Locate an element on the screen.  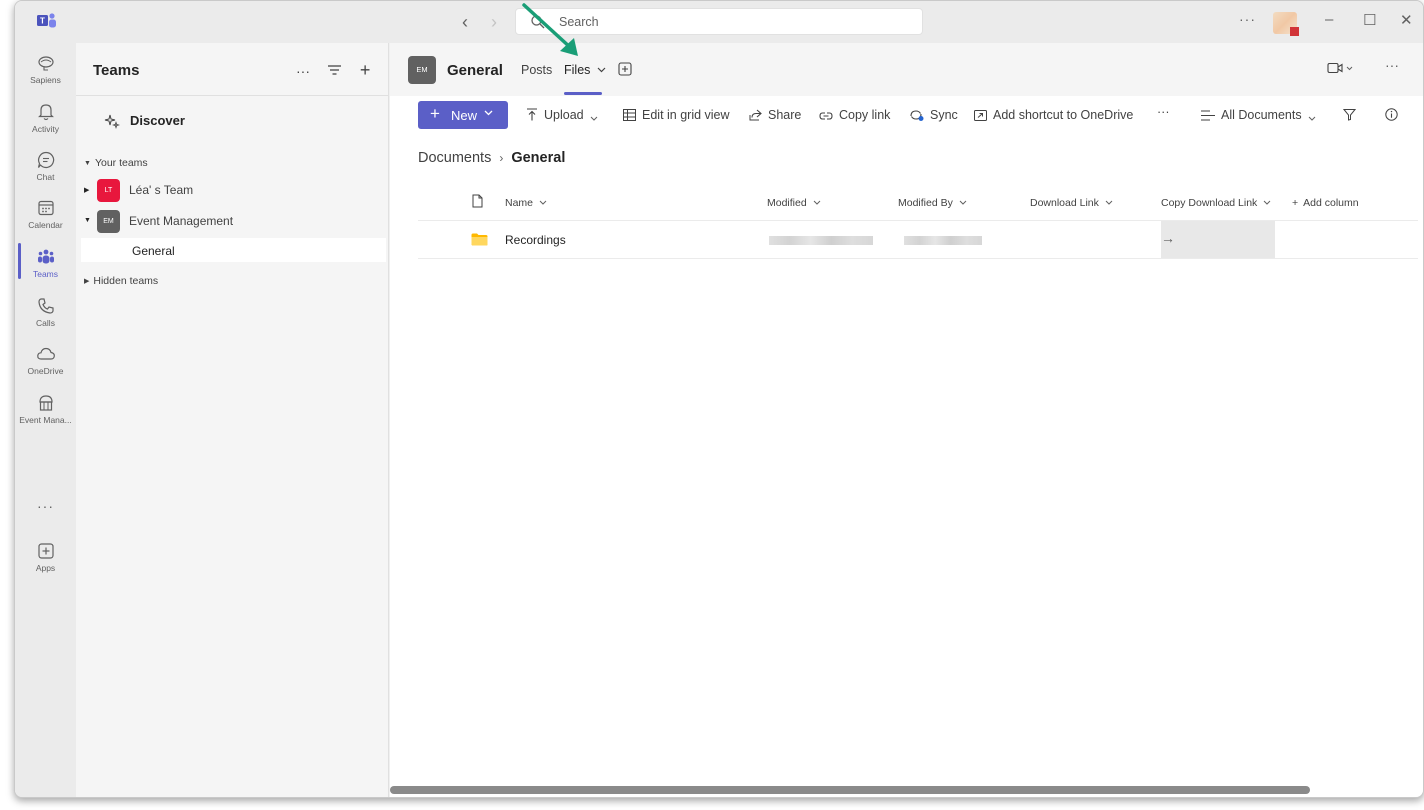
column-label: Download Link is located at coordinates (1064, 203).